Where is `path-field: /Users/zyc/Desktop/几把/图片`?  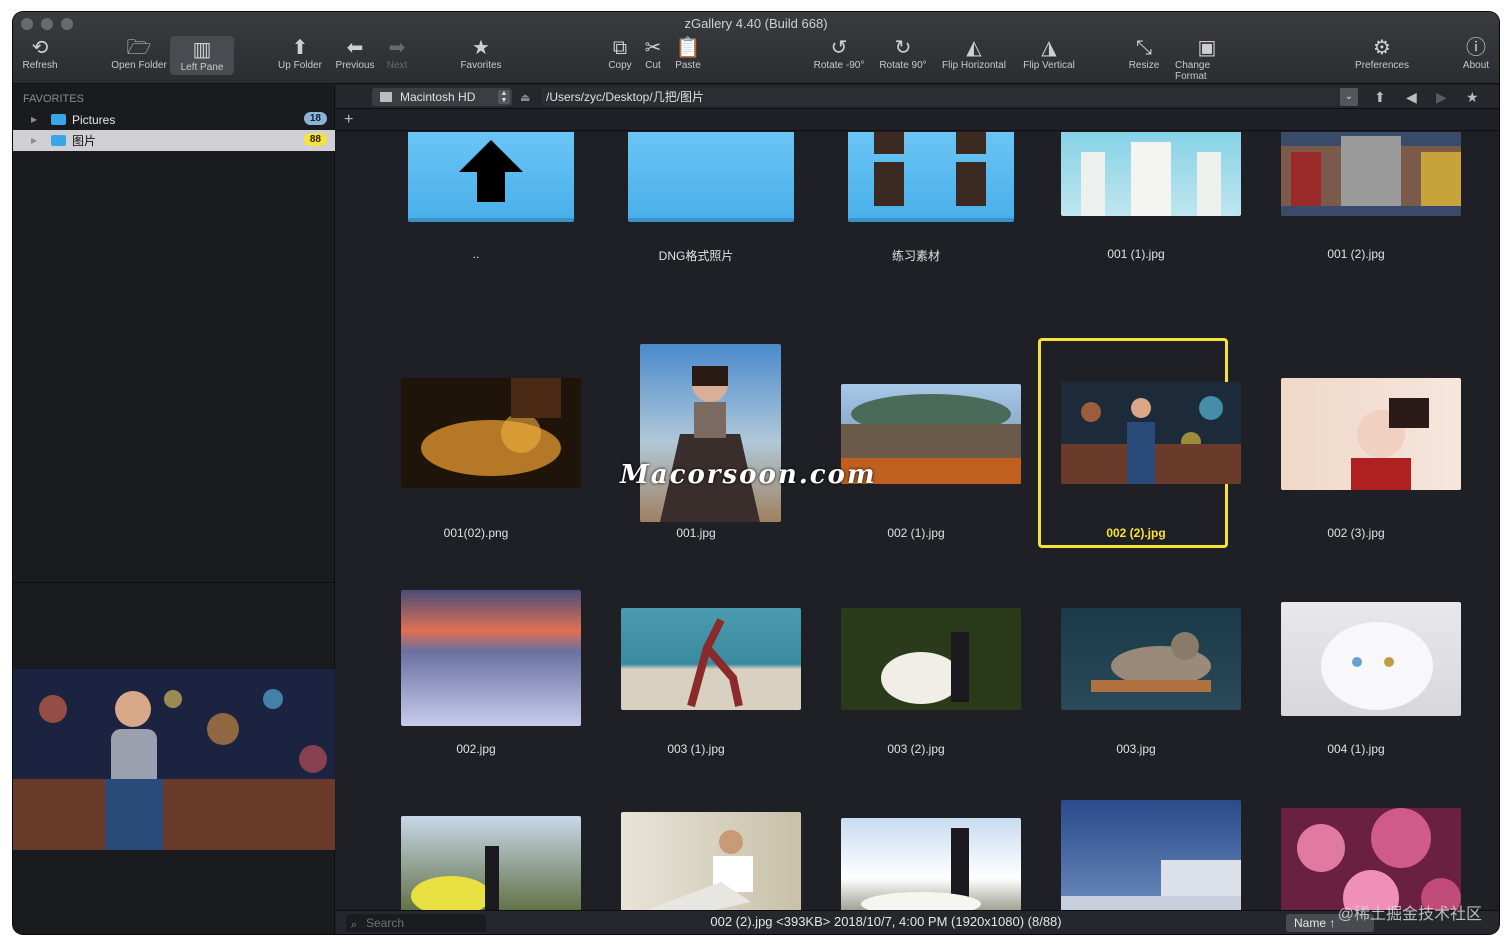 path-field: /Users/zyc/Desktop/几把/图片 is located at coordinates (950, 97).